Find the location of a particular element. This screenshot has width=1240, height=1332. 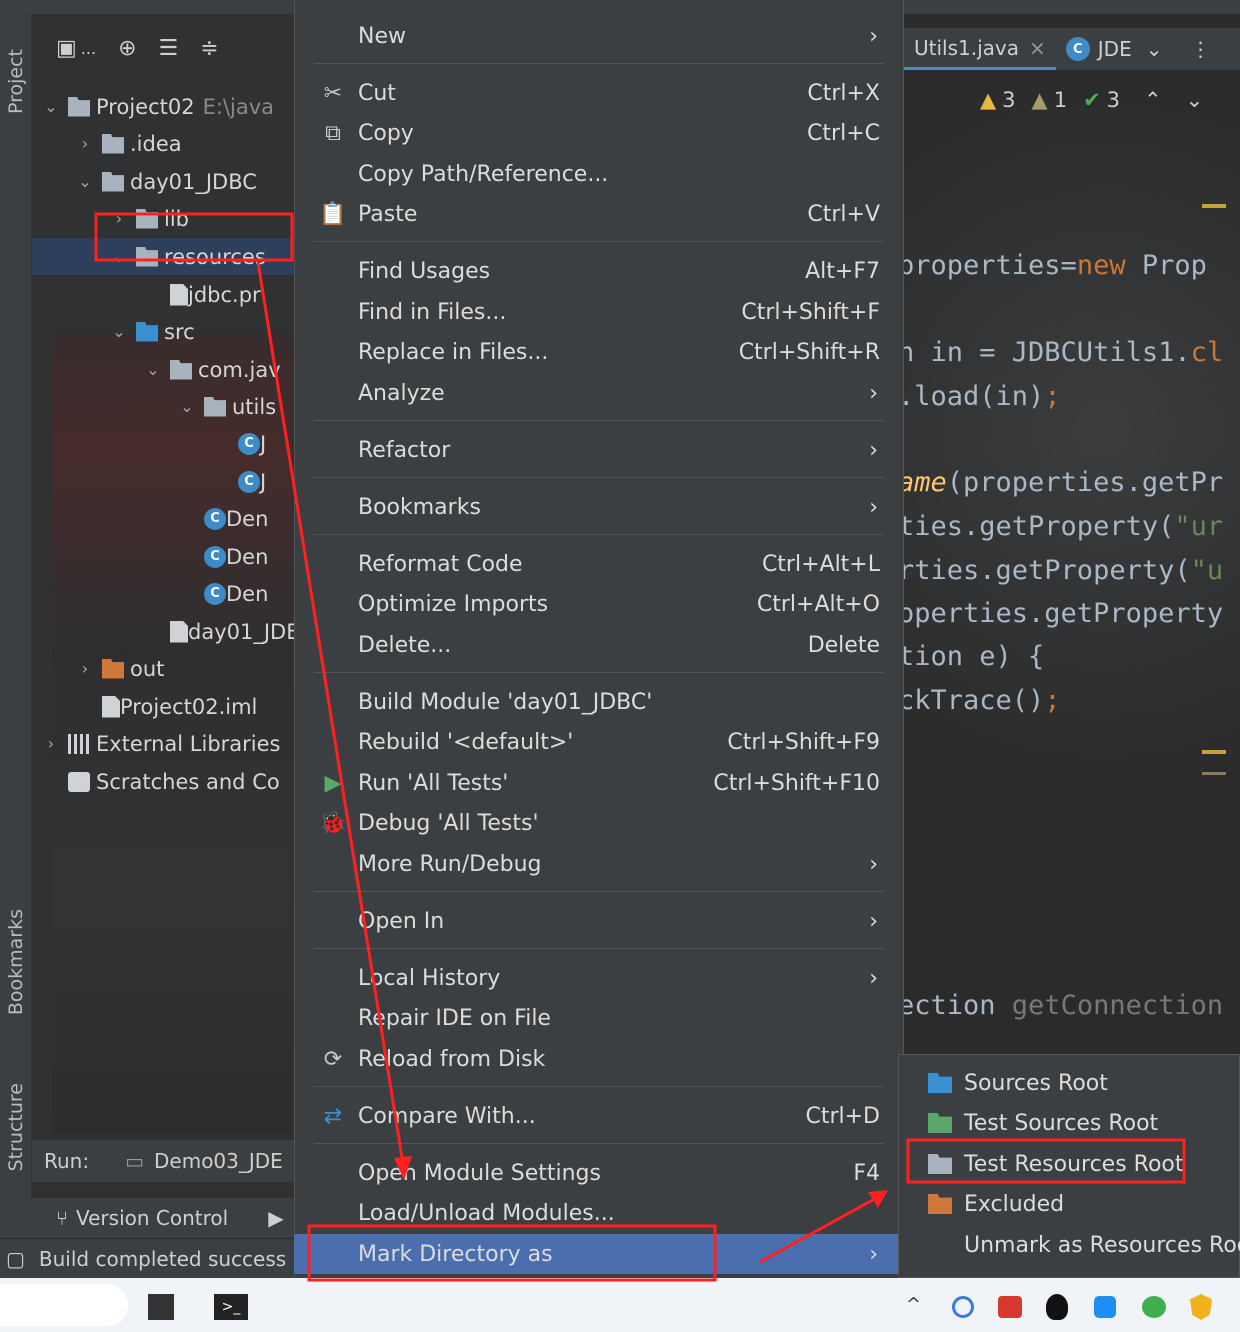

tree-node-label: resources is located at coordinates (215, 256).